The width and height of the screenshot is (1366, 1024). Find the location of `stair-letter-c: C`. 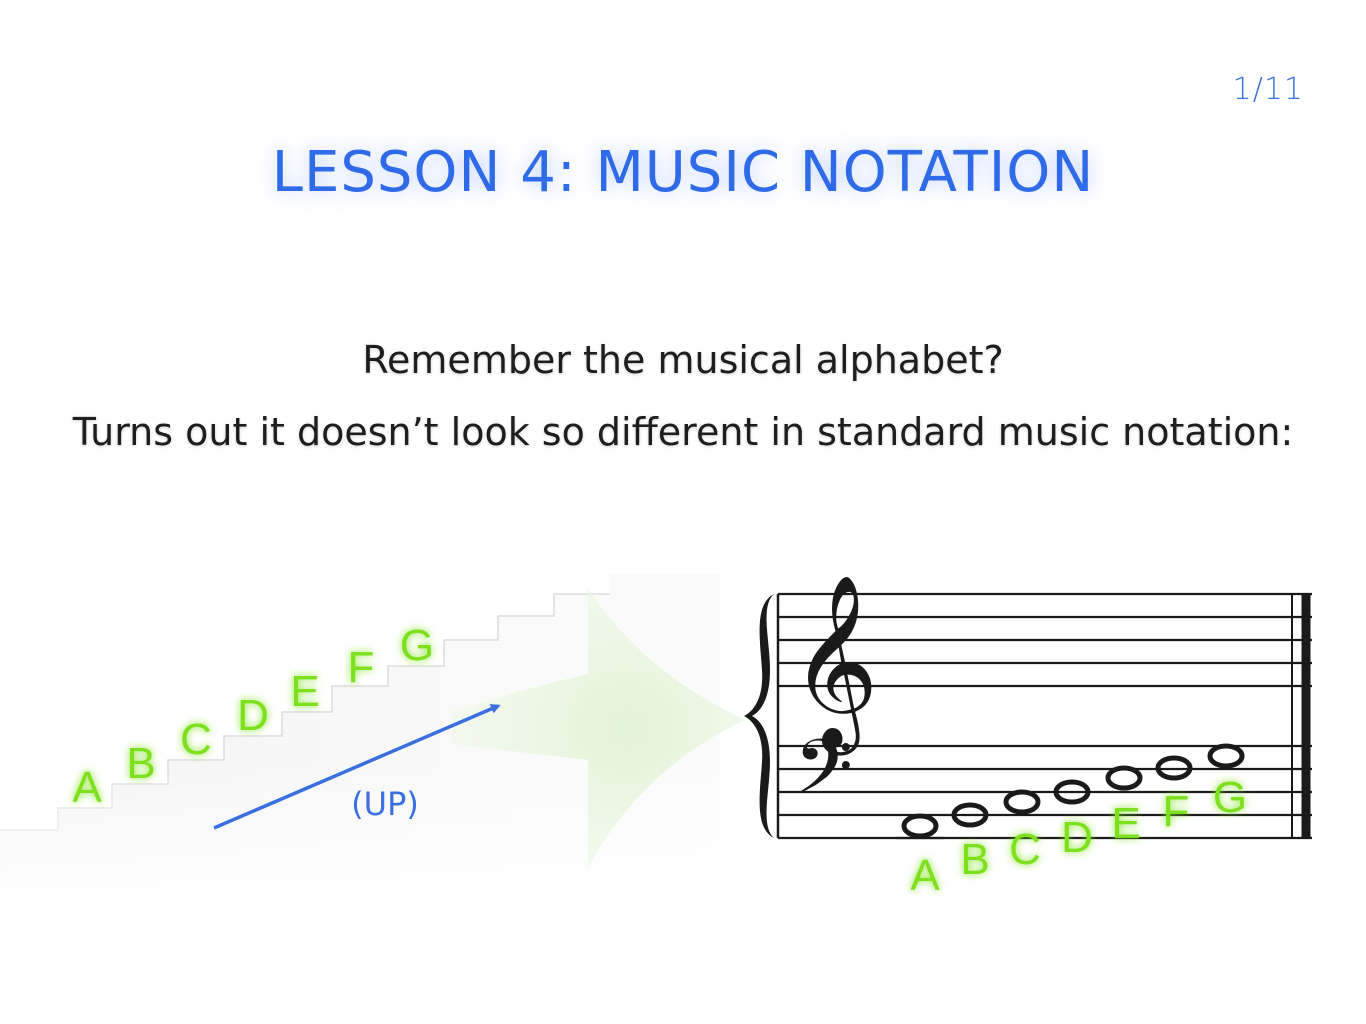

stair-letter-c: C is located at coordinates (196, 739).